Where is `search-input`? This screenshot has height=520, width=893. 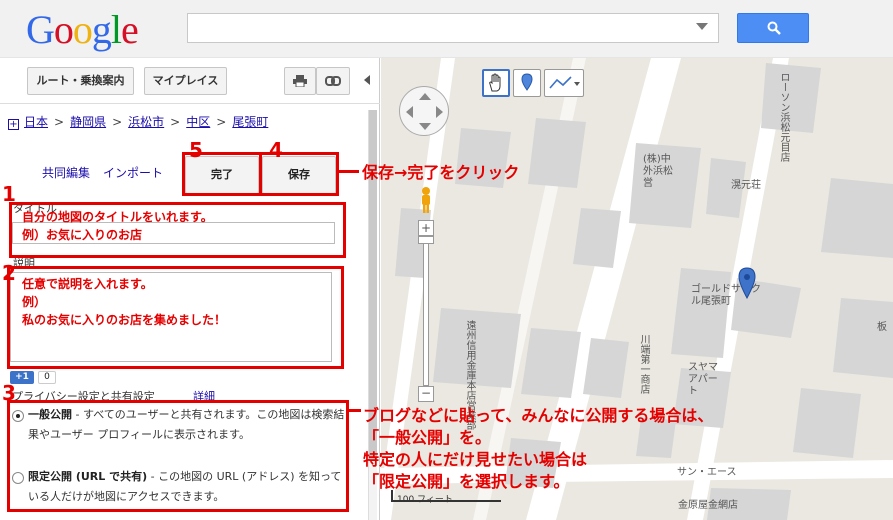
search-input is located at coordinates (453, 28).